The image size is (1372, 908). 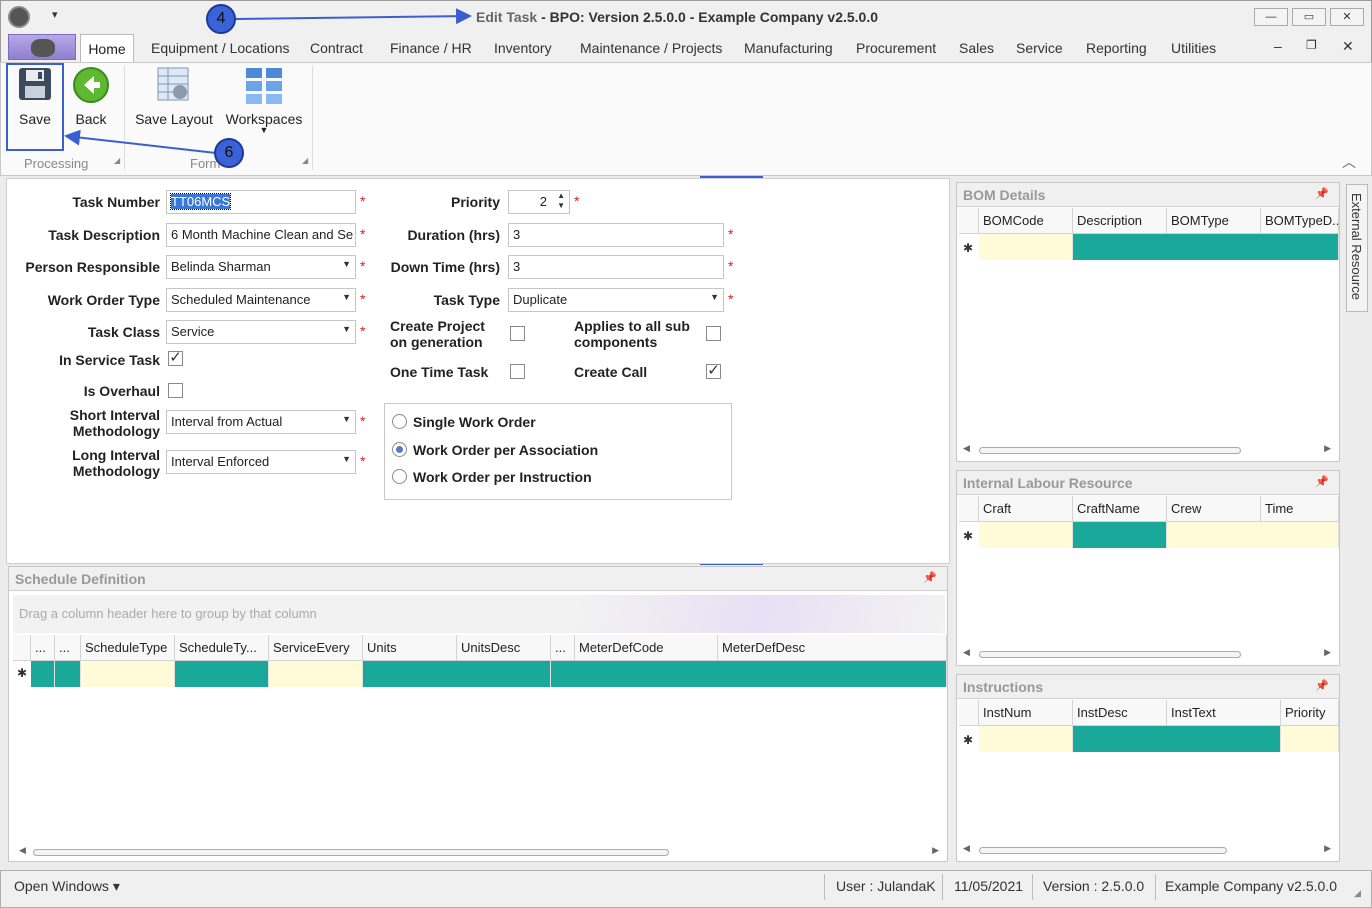 What do you see at coordinates (632, 326) in the screenshot?
I see `applies-sub-label: Applies to all sub` at bounding box center [632, 326].